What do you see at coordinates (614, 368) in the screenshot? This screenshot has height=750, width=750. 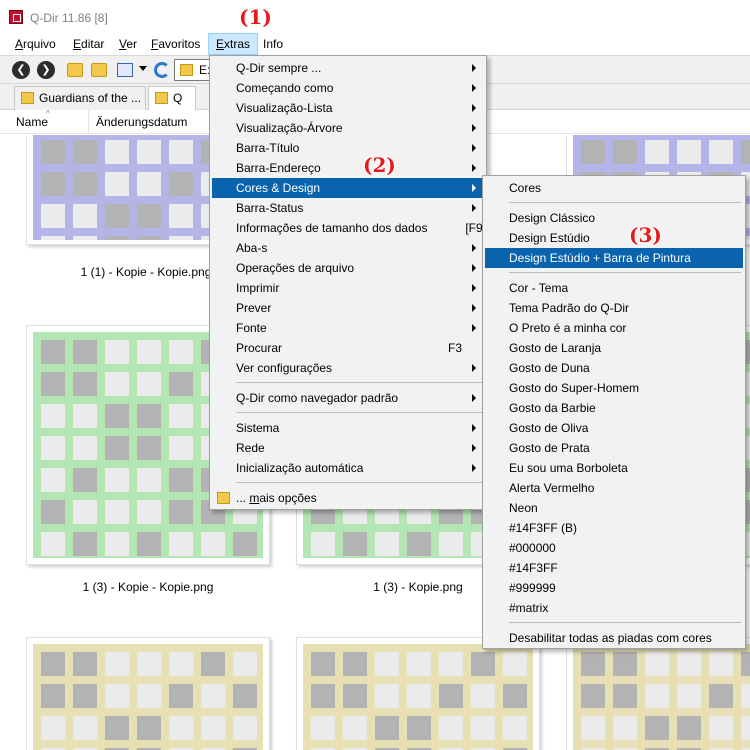 I see `submenu-item-duna: Gosto de Duna` at bounding box center [614, 368].